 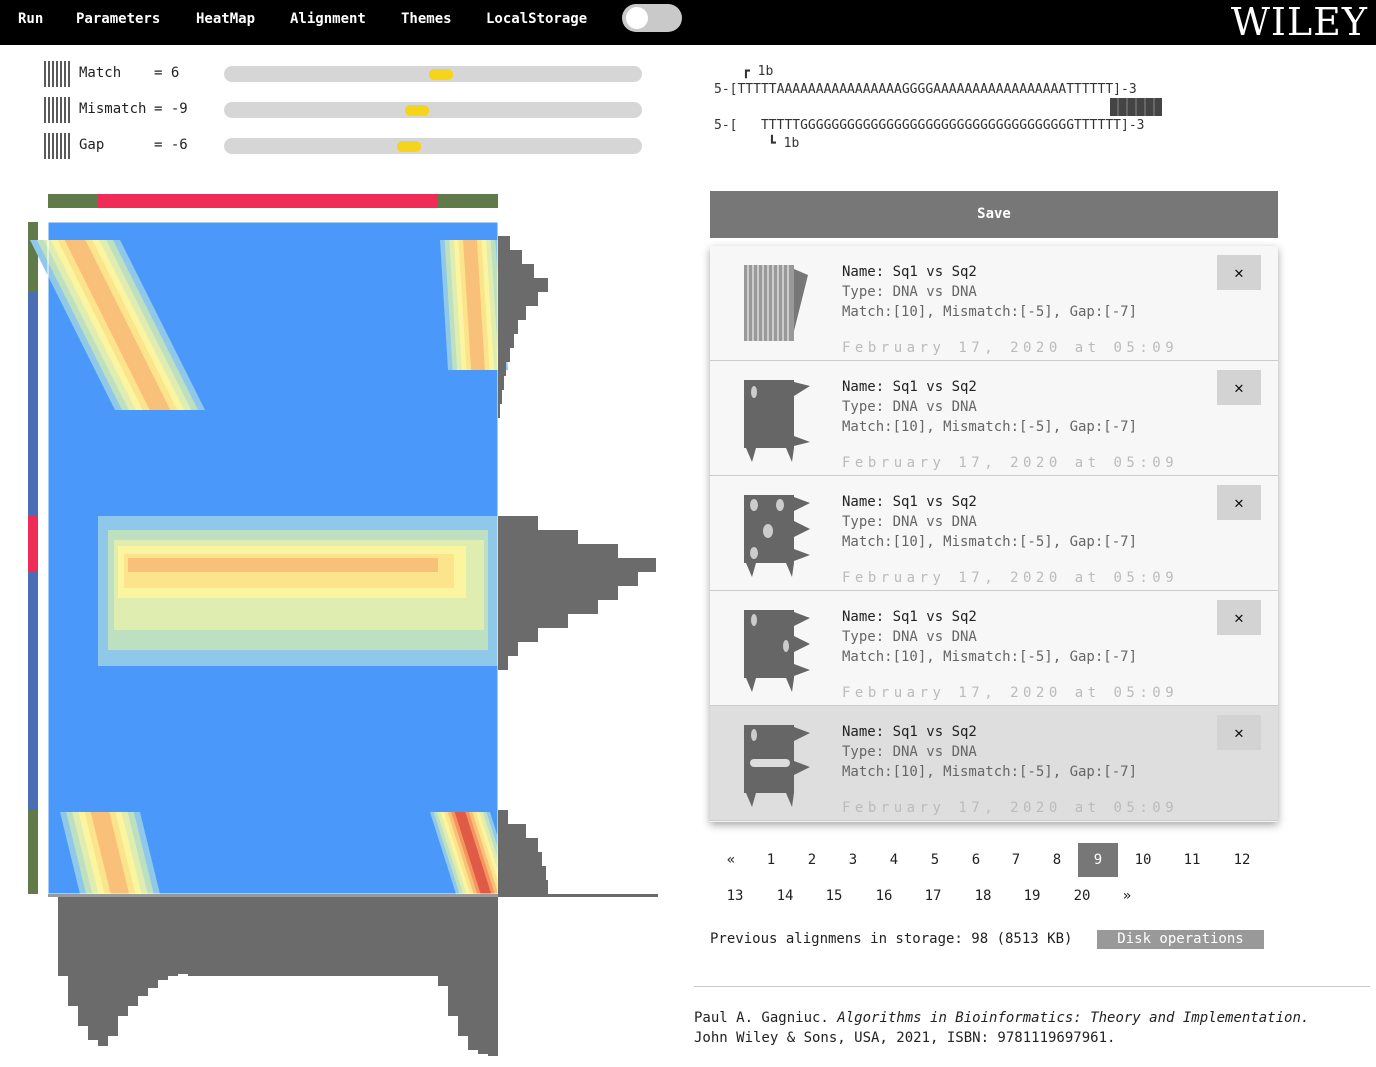 I want to click on page-11: 11, so click(x=1192, y=860).